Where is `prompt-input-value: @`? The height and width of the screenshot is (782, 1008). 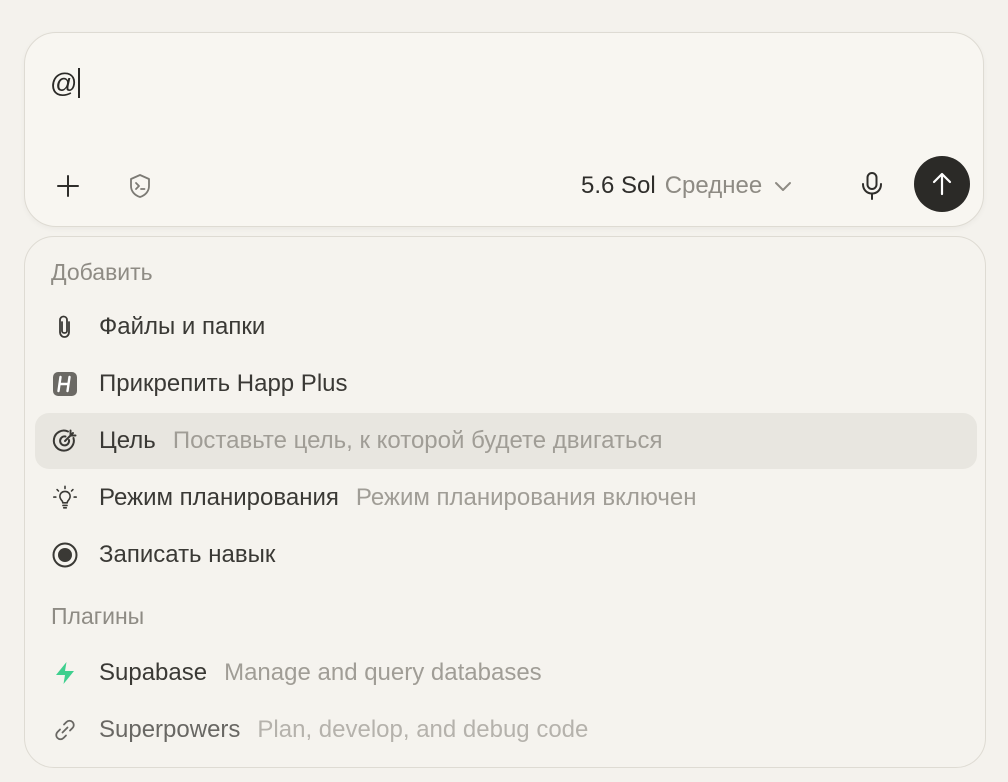 prompt-input-value: @ is located at coordinates (64, 83).